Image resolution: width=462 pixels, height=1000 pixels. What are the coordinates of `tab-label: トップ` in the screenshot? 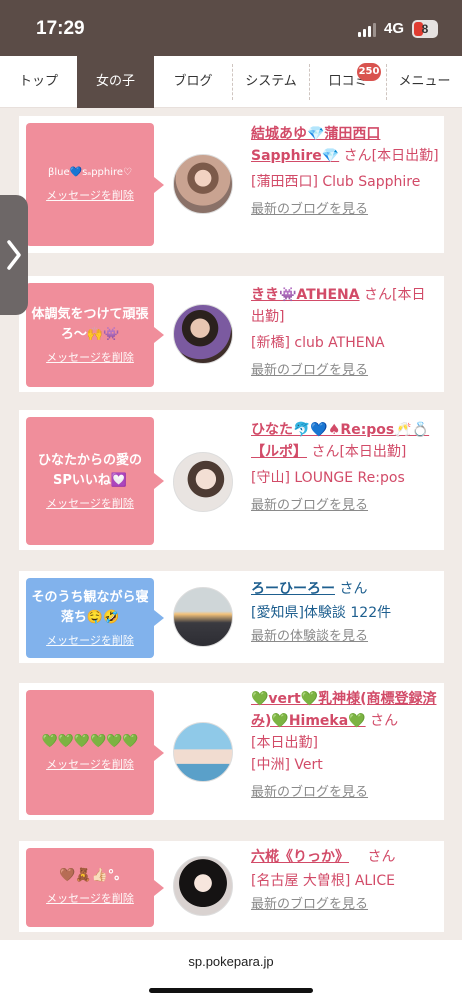 It's located at (38, 81).